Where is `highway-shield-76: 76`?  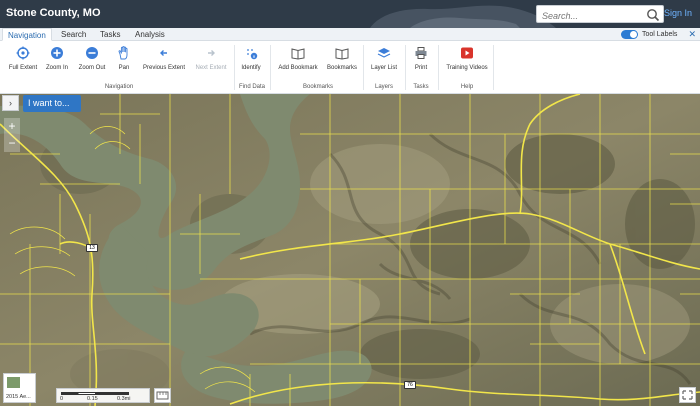
highway-shield-76: 76 is located at coordinates (410, 385).